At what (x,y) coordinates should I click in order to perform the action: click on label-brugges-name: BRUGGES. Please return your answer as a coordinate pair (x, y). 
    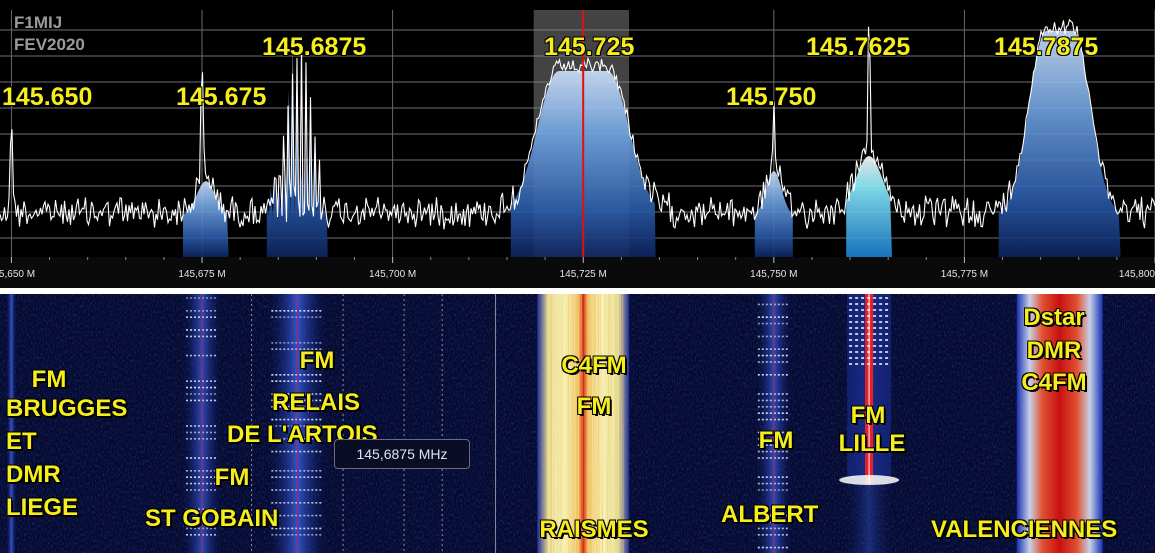
    Looking at the image, I should click on (67, 408).